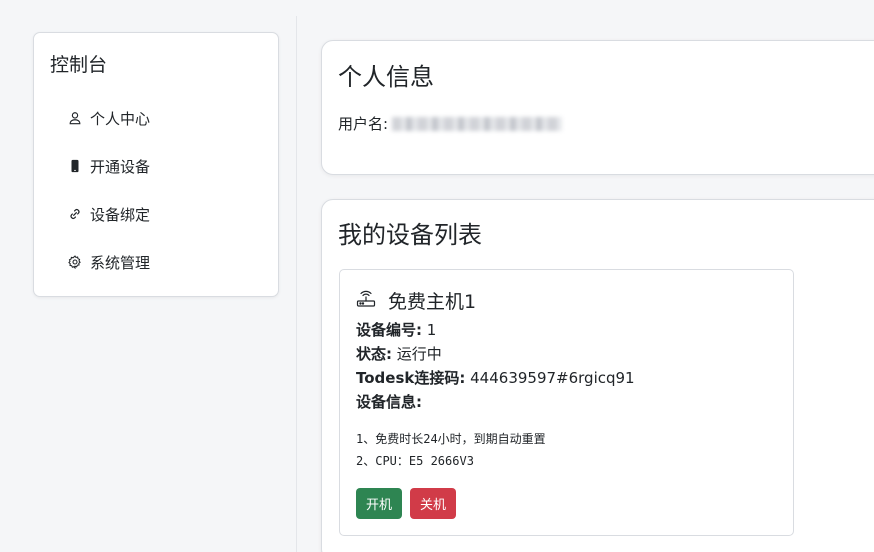  What do you see at coordinates (411, 378) in the screenshot?
I see `device-todesk-label: Todesk连接码:` at bounding box center [411, 378].